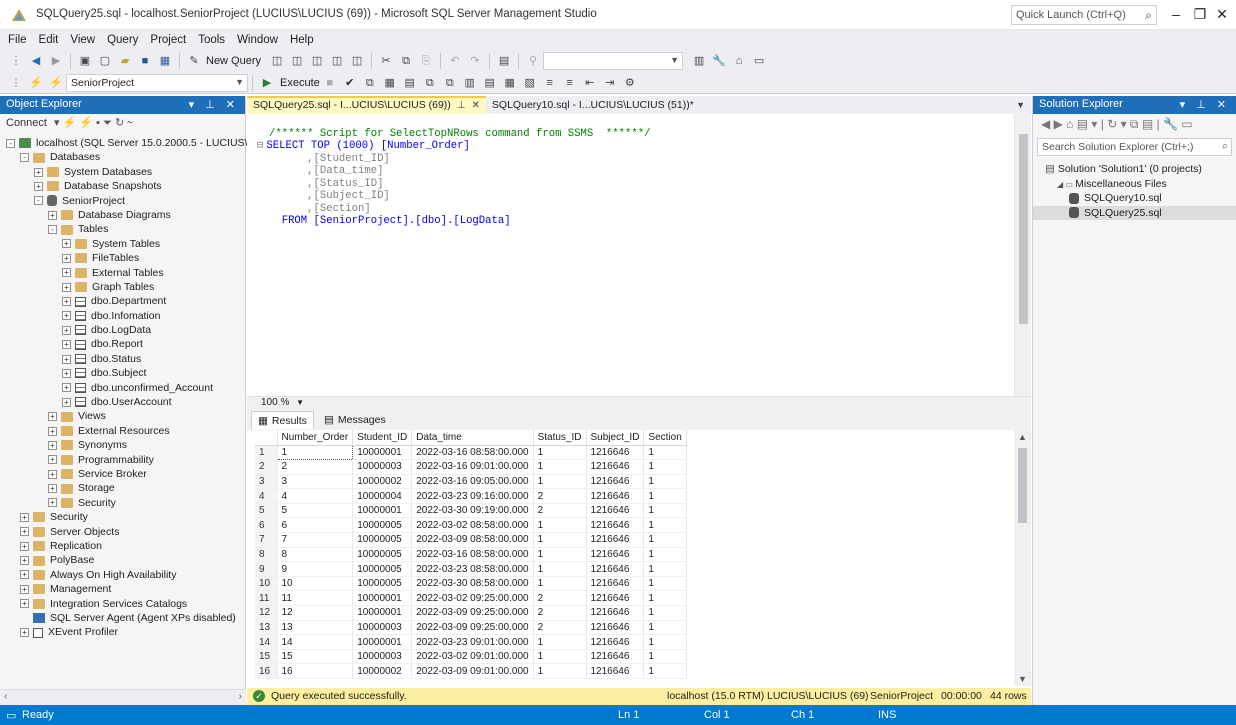 The width and height of the screenshot is (1236, 725). Describe the element at coordinates (123, 157) in the screenshot. I see `tree-node: - Databases` at that location.